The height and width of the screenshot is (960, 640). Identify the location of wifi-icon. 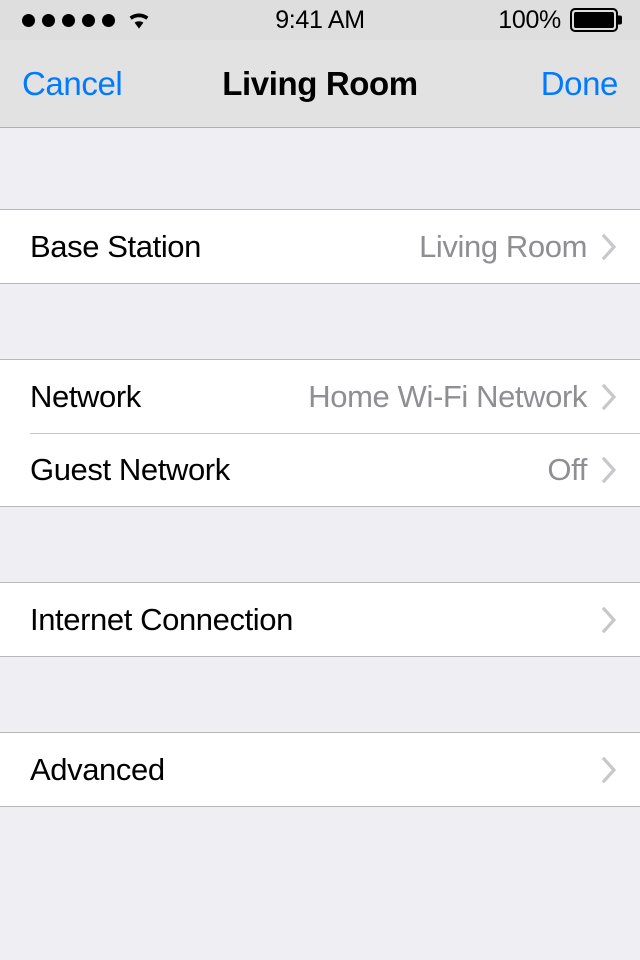
(139, 21).